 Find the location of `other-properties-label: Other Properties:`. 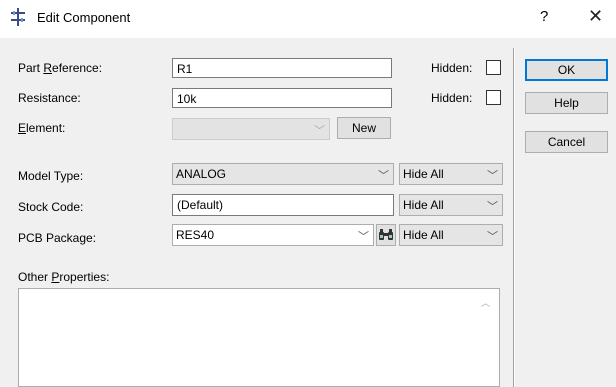

other-properties-label: Other Properties: is located at coordinates (64, 277).